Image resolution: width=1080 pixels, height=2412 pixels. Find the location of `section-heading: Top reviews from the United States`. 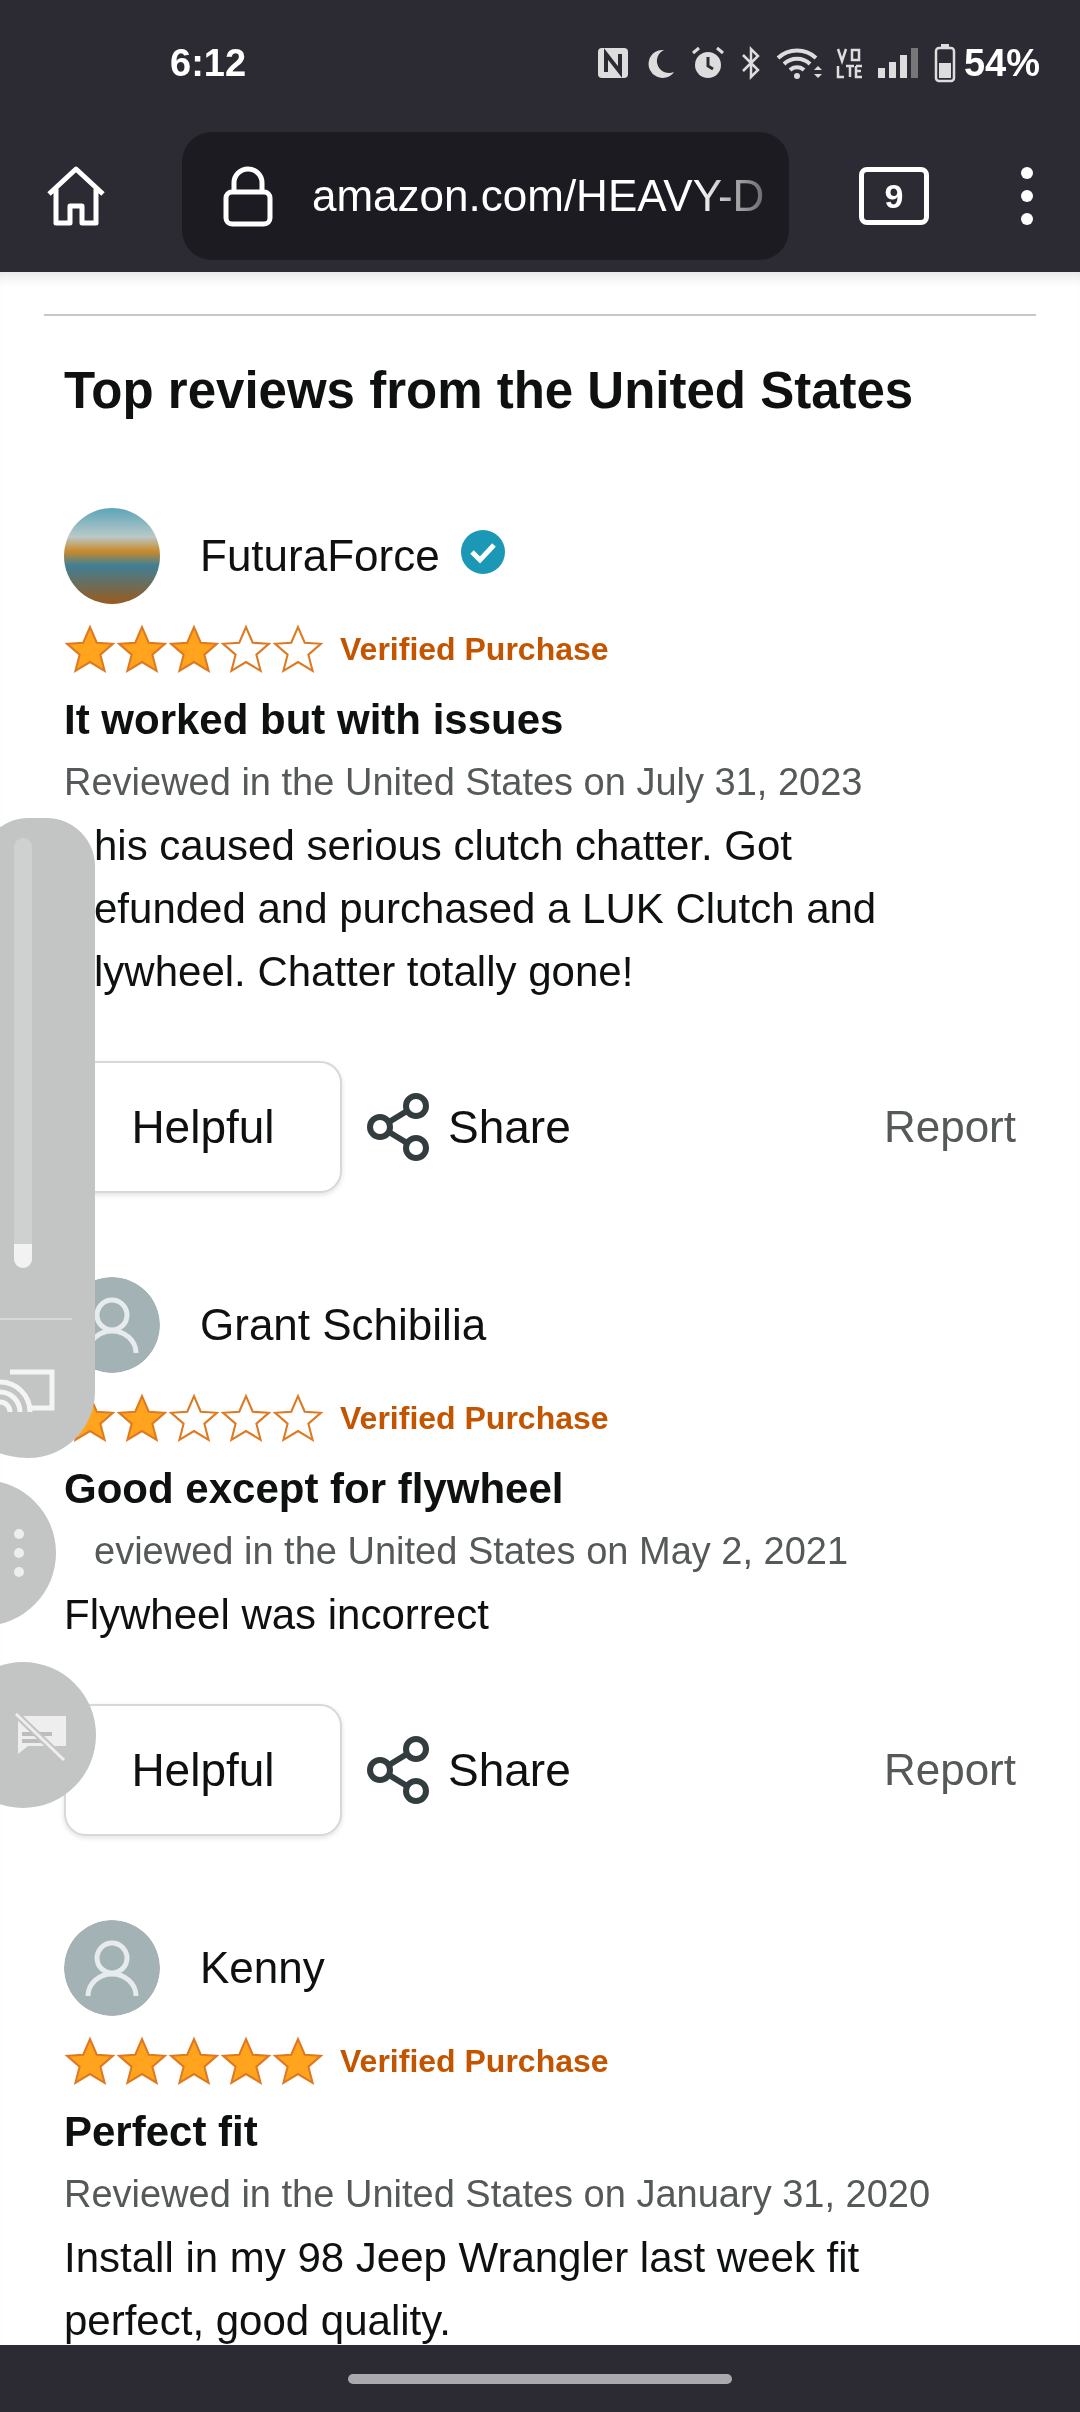

section-heading: Top reviews from the United States is located at coordinates (489, 391).